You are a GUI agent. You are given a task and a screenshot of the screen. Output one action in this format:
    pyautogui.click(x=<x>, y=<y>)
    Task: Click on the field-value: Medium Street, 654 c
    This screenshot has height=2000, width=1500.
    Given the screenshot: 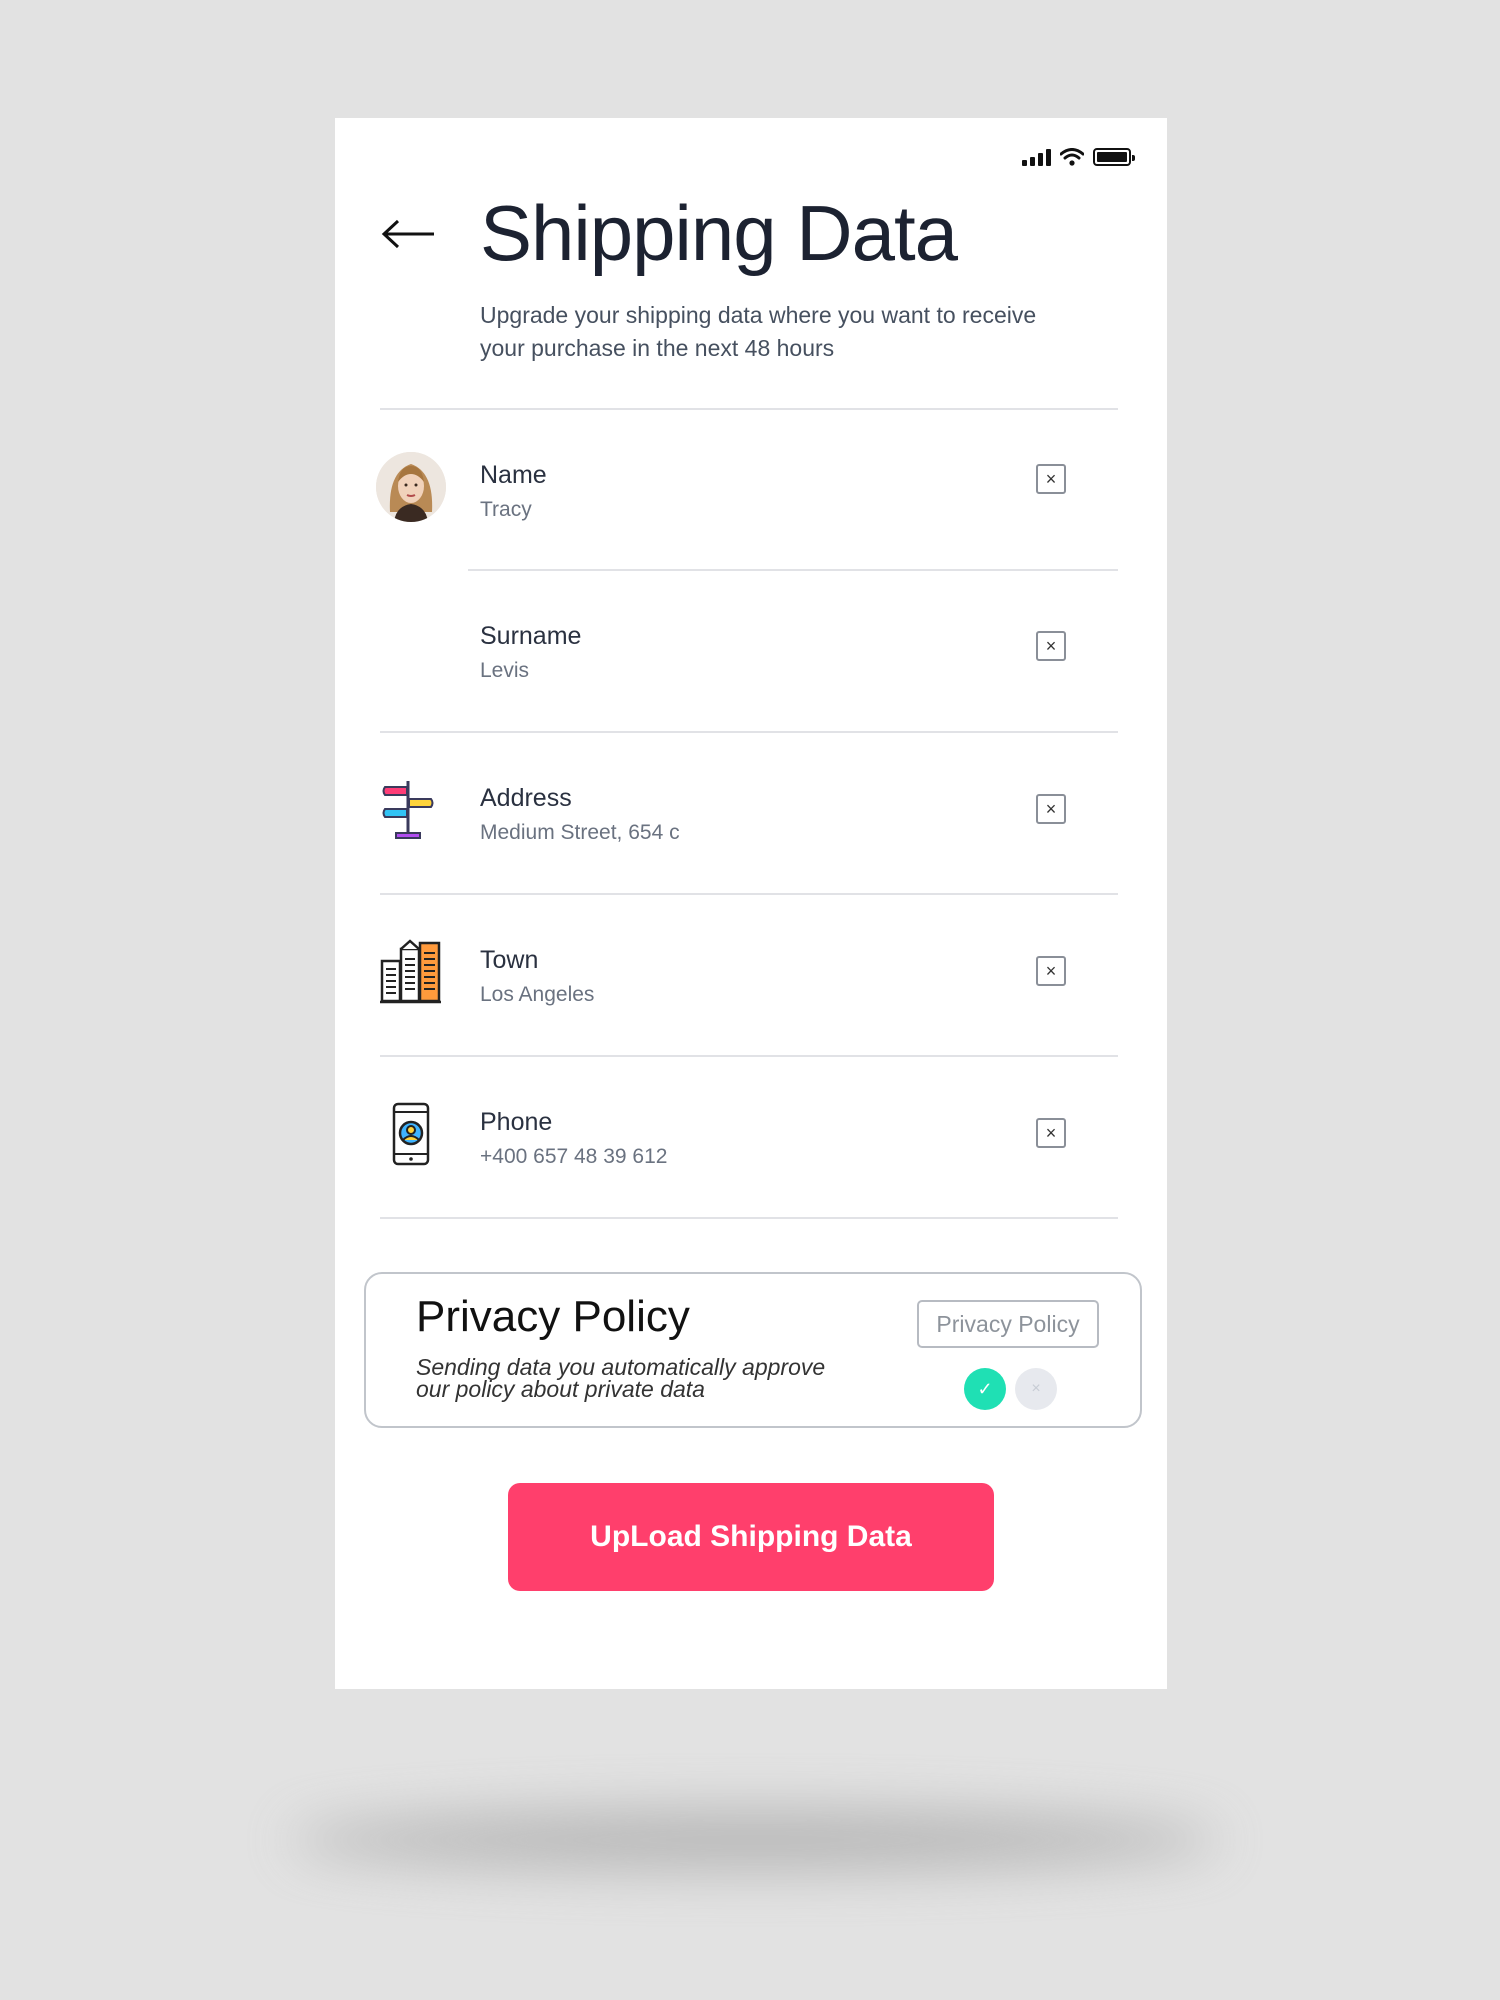 What is the action you would take?
    pyautogui.click(x=580, y=833)
    